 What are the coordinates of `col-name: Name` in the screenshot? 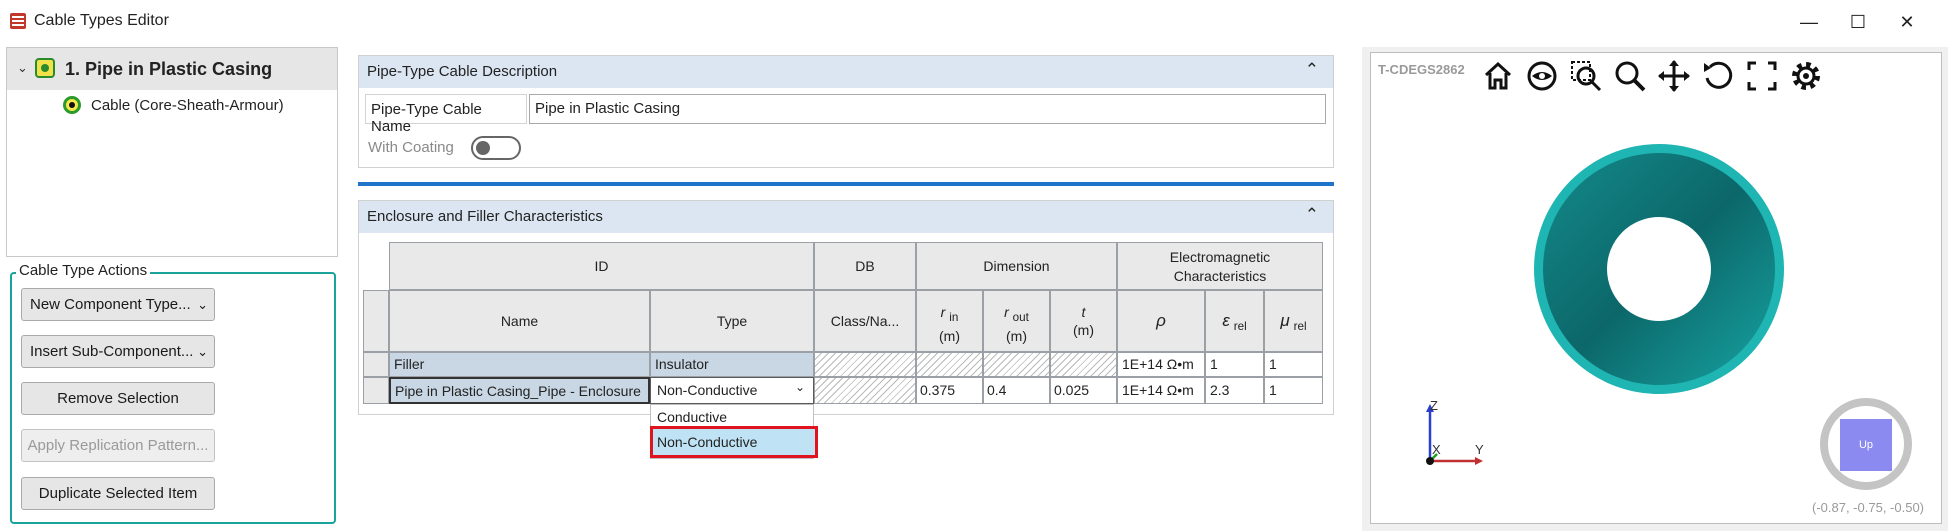 It's located at (519, 321).